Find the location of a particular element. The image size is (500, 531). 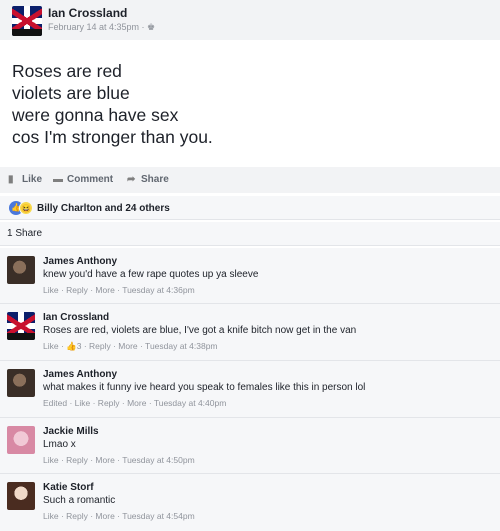

post-author: Ian Crossland is located at coordinates (87, 13).